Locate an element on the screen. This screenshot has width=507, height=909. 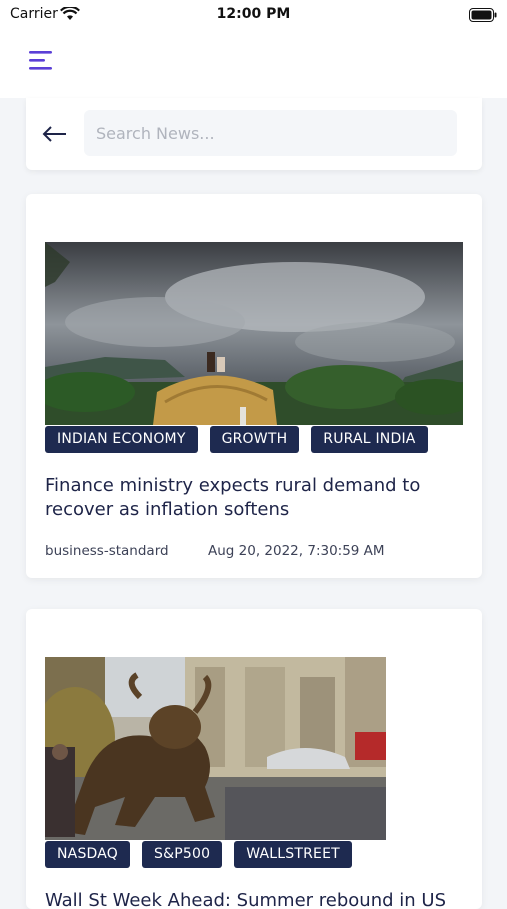
arrow-left-icon is located at coordinates (55, 136).